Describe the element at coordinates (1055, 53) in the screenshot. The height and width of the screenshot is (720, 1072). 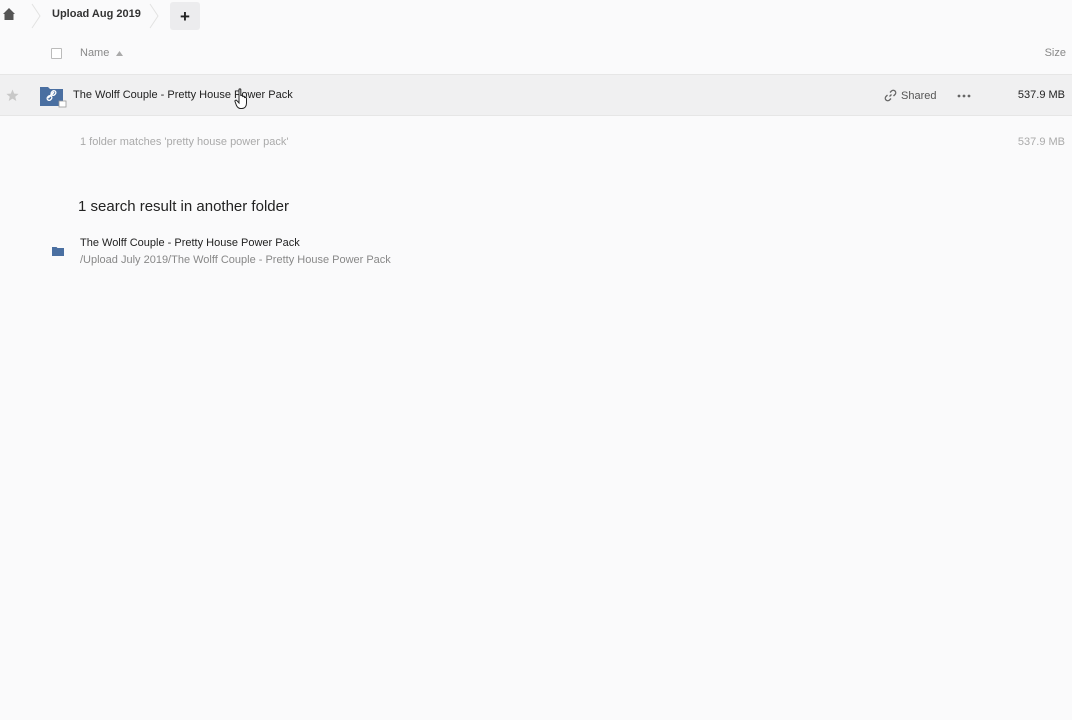
I see `column-header-size: Size` at that location.